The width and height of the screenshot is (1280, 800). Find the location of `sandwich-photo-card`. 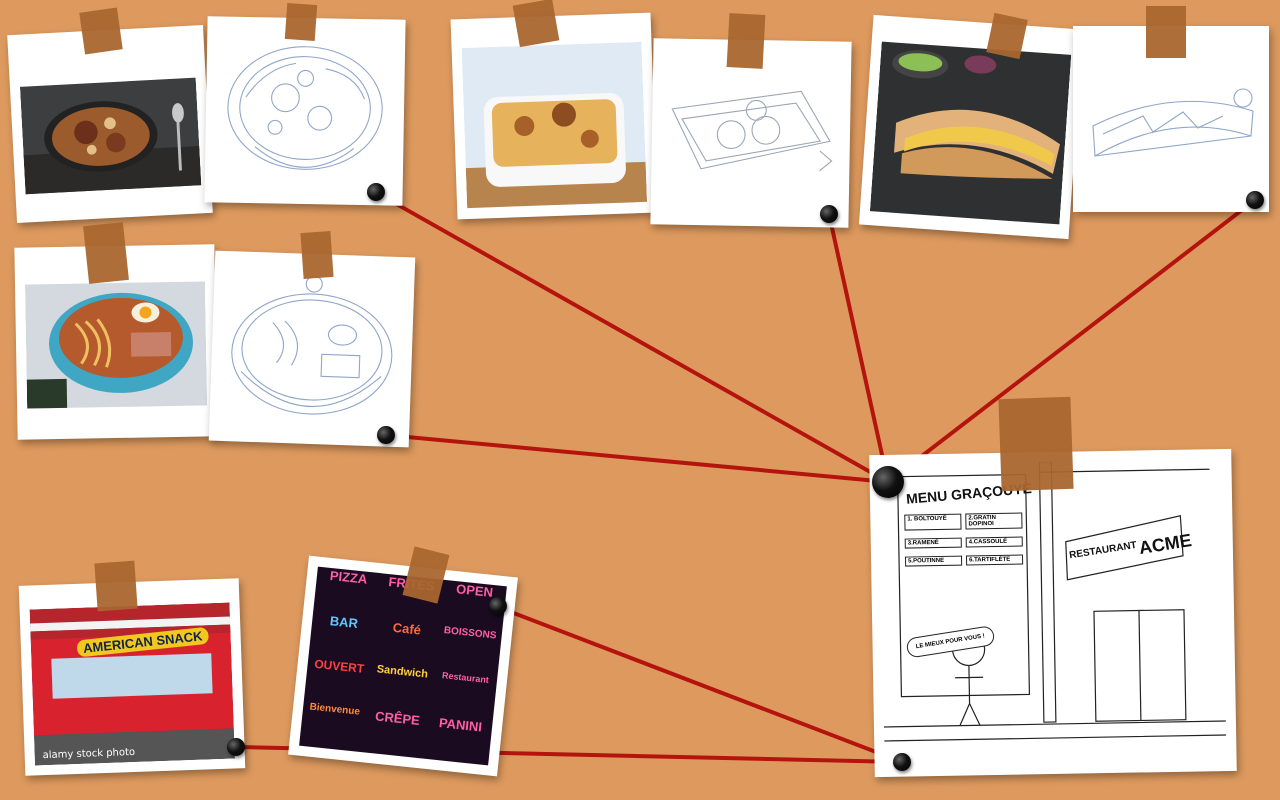

sandwich-photo-card is located at coordinates (971, 127).